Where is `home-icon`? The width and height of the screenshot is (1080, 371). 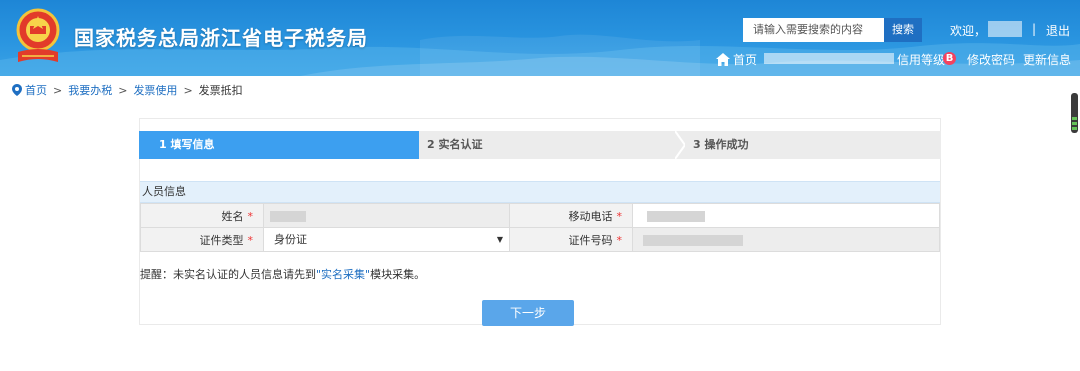 home-icon is located at coordinates (723, 59).